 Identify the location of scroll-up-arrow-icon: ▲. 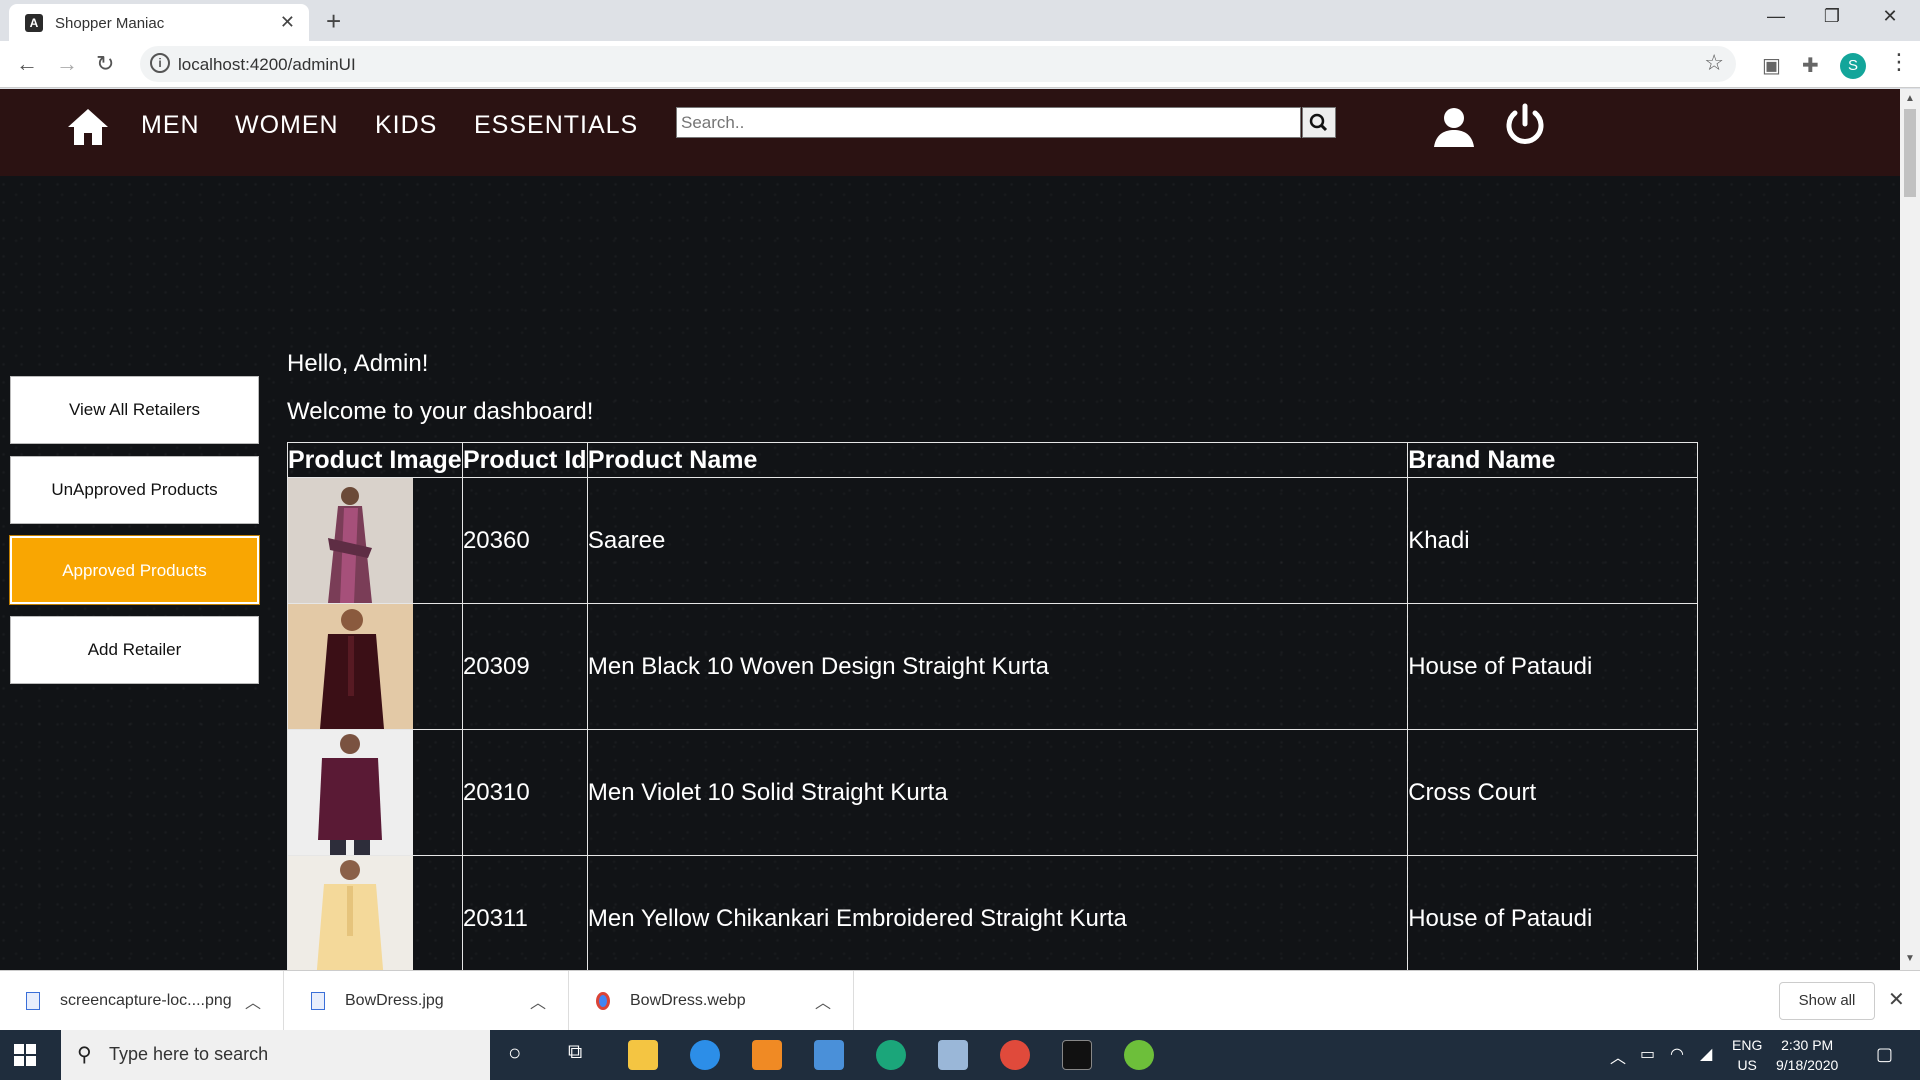
(1910, 98).